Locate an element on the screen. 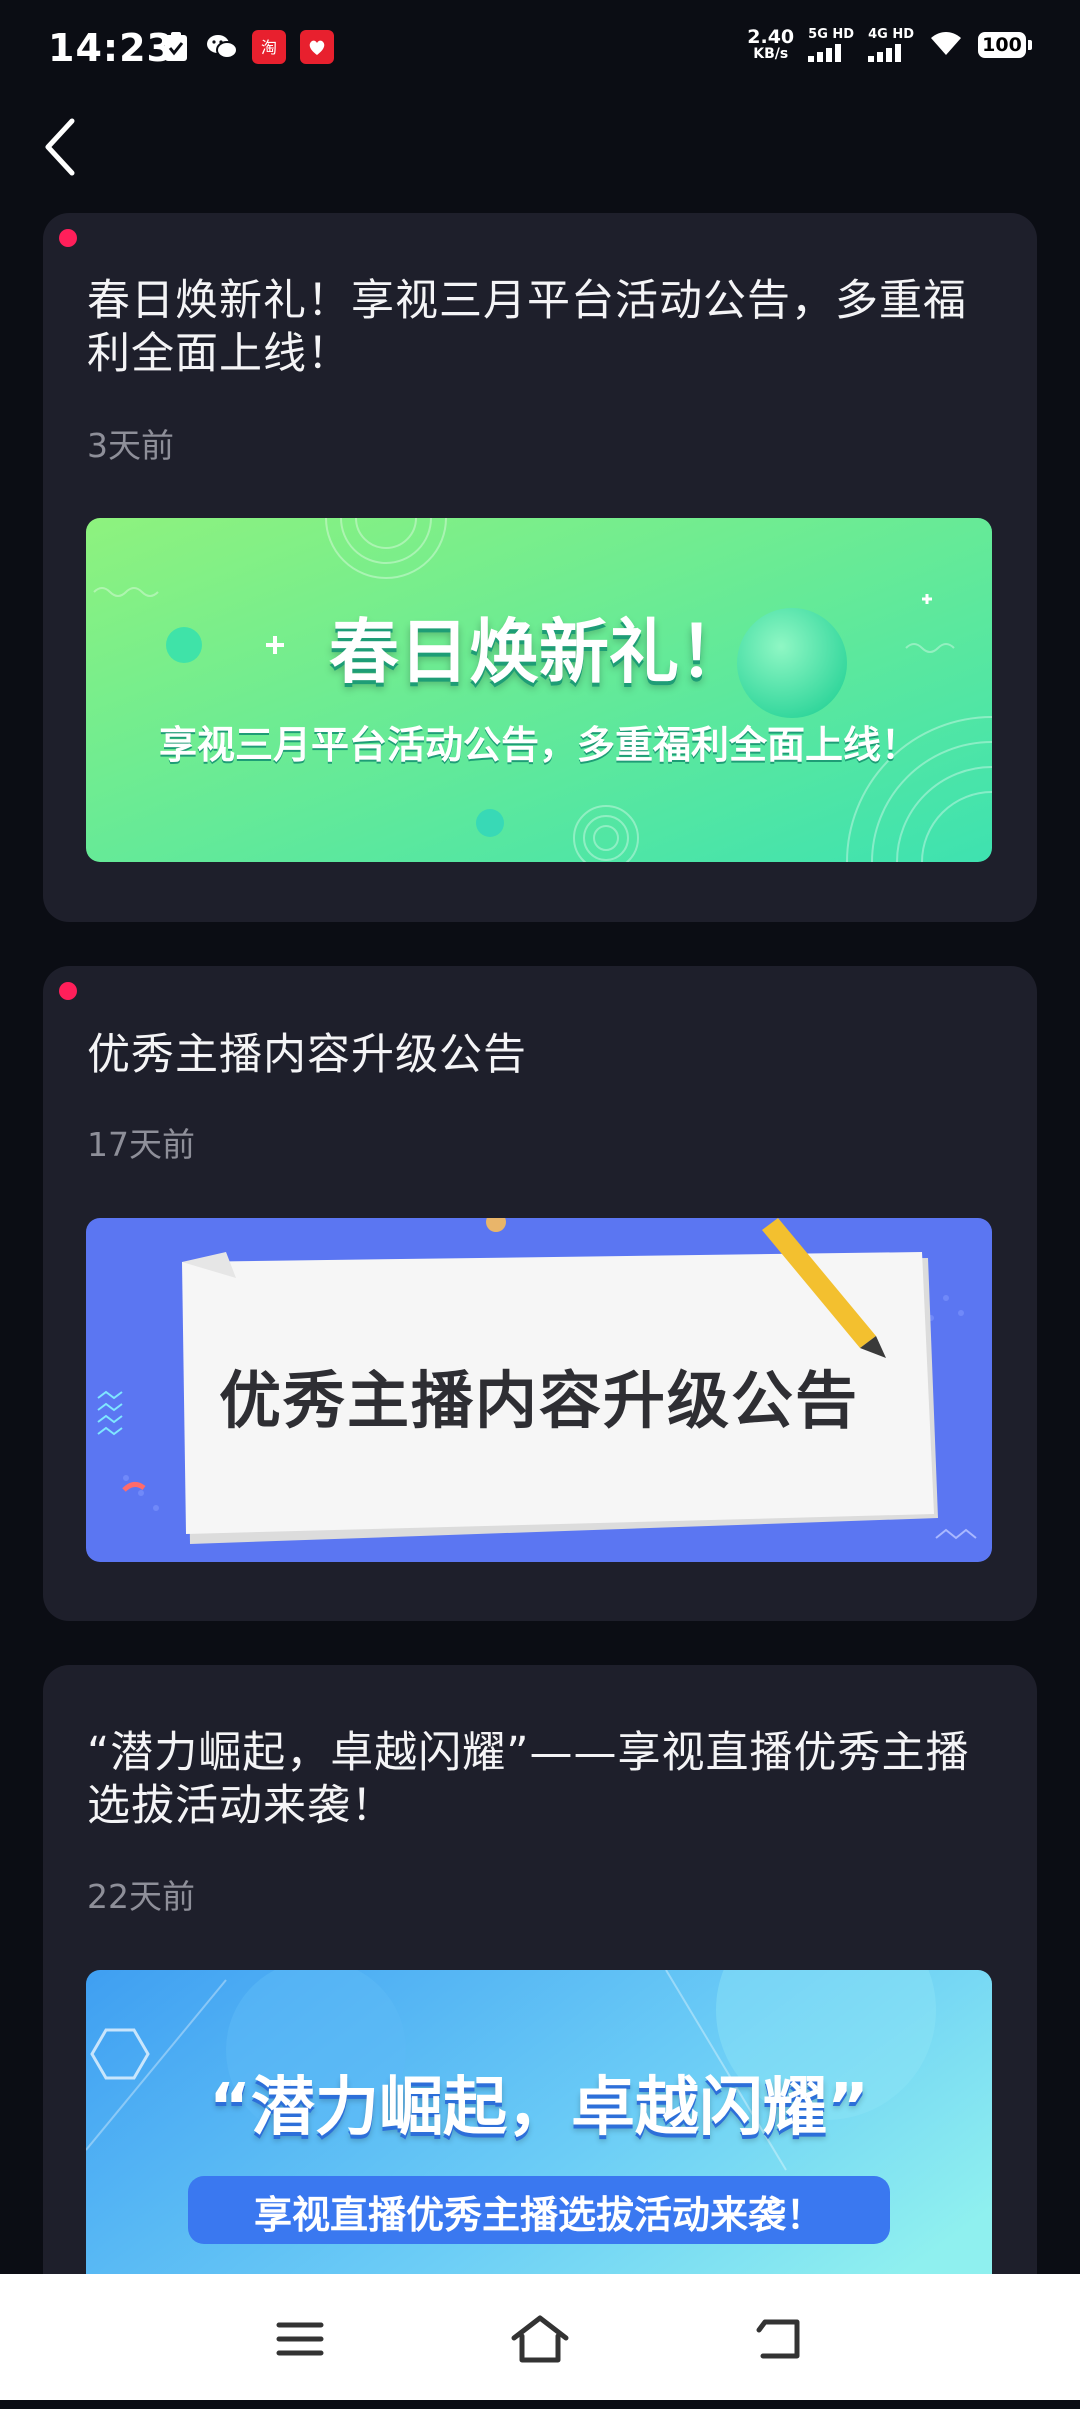  menu-button is located at coordinates (300, 2339).